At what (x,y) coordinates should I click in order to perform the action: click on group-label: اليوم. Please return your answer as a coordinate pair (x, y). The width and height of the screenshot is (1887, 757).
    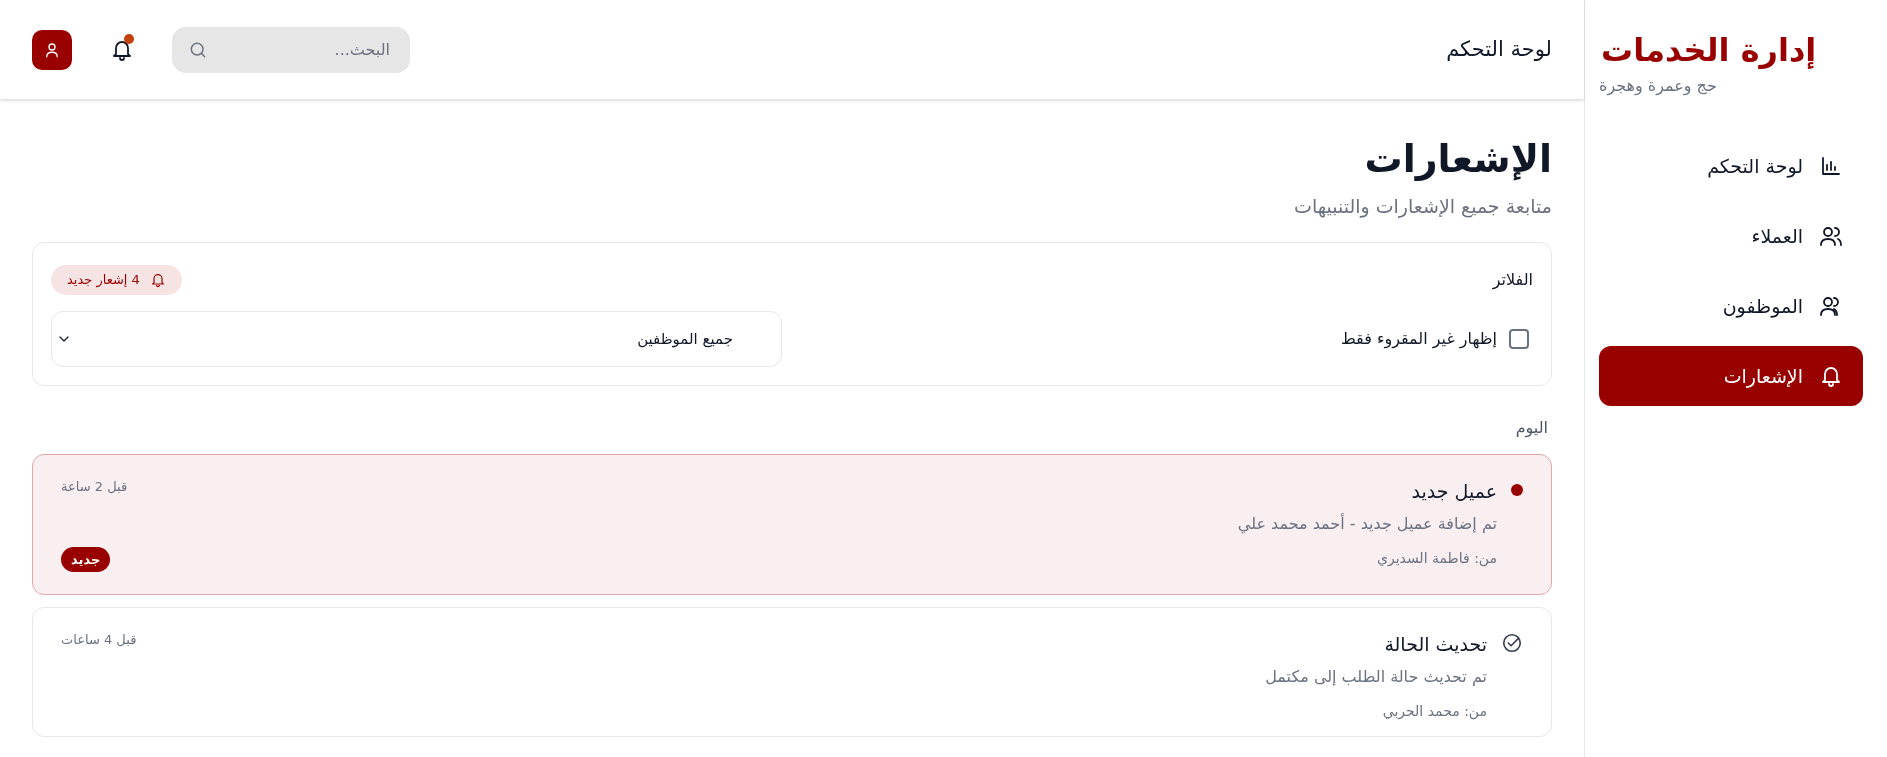
    Looking at the image, I should click on (1531, 428).